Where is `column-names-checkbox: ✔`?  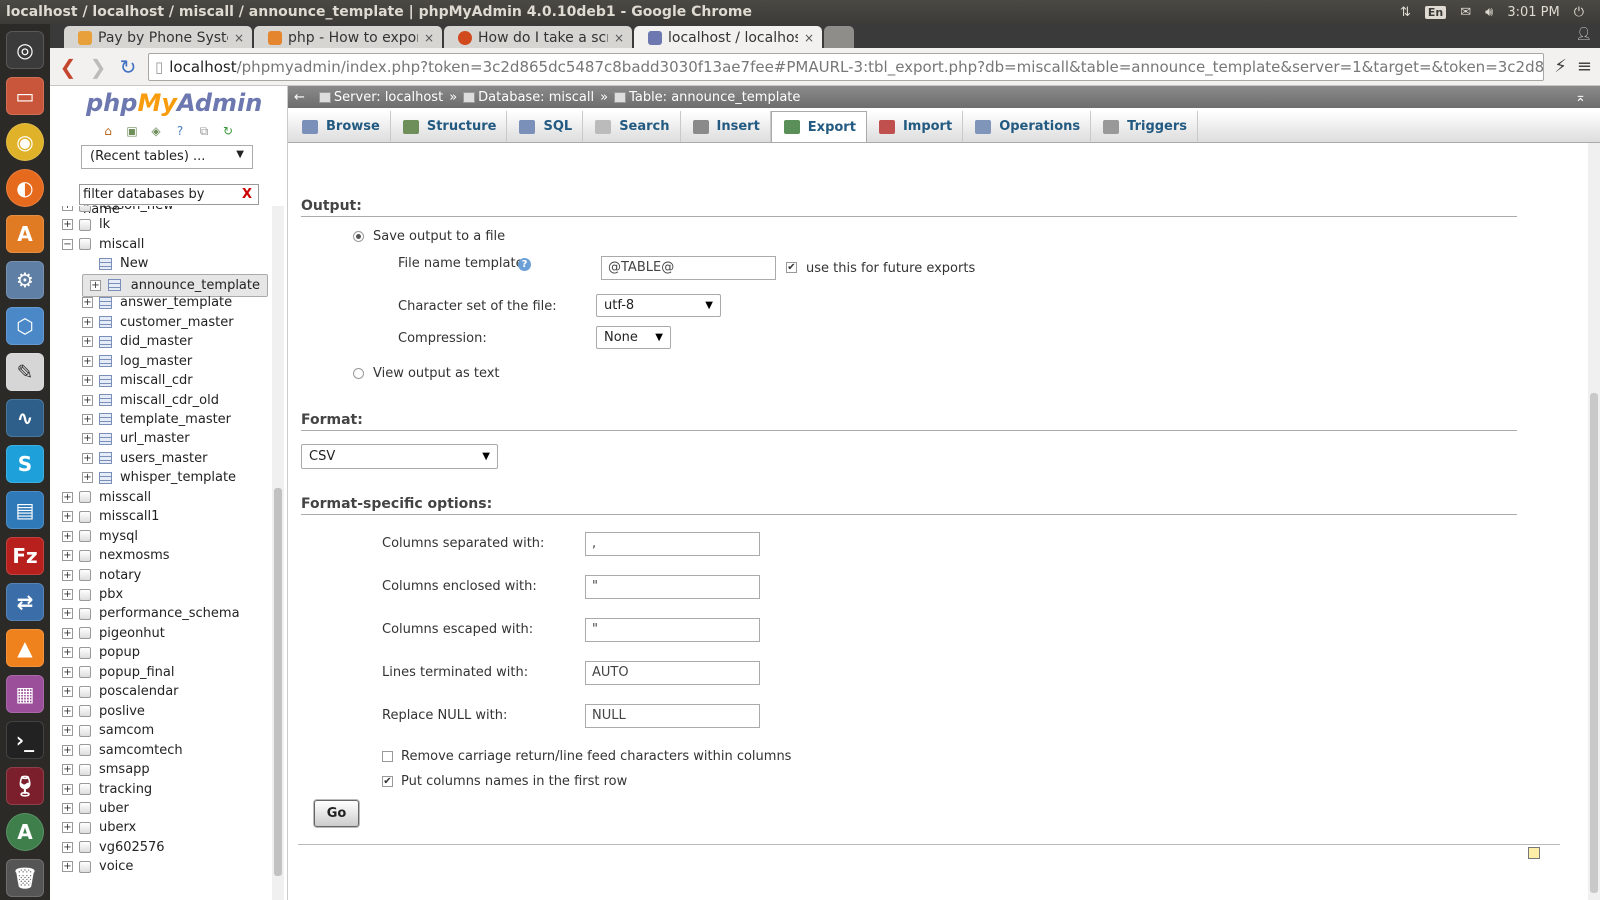
column-names-checkbox: ✔ is located at coordinates (387, 781).